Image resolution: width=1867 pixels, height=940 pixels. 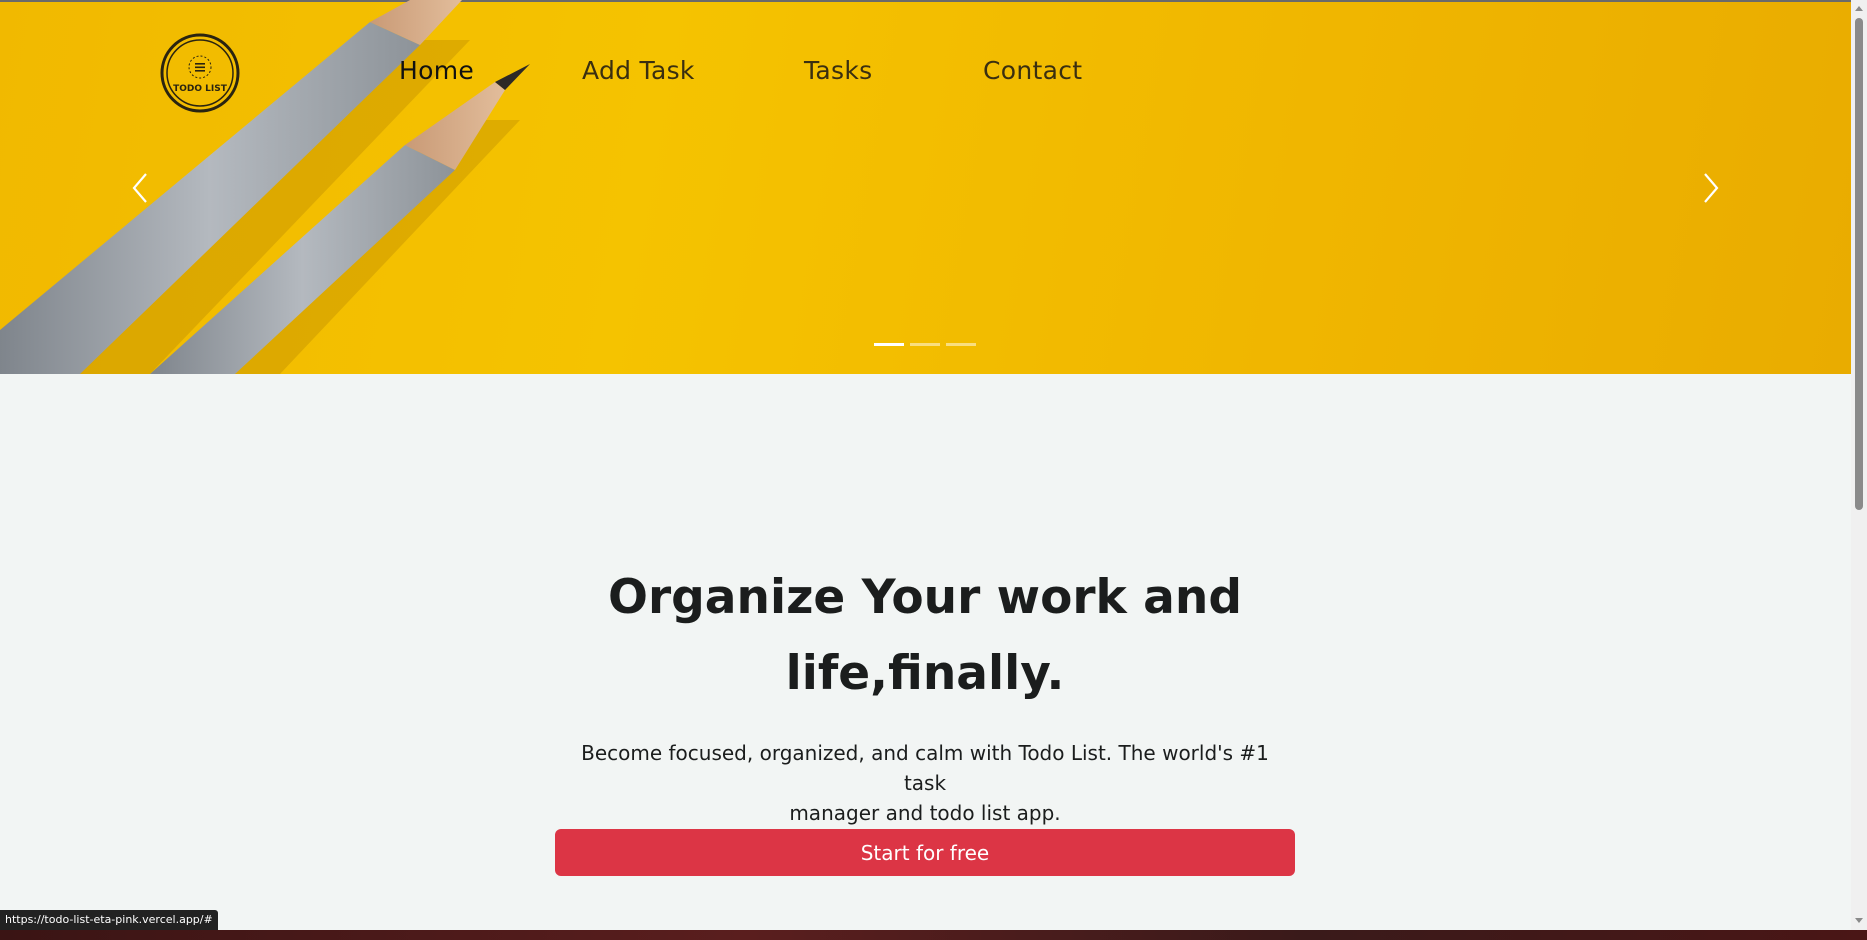 I want to click on scrollbar-thumb, so click(x=1859, y=264).